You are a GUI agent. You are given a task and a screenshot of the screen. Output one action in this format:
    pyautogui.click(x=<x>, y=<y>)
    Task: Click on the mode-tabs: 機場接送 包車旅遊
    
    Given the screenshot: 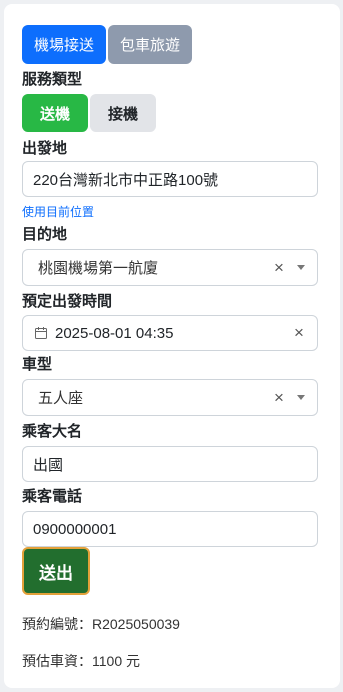 What is the action you would take?
    pyautogui.click(x=107, y=44)
    